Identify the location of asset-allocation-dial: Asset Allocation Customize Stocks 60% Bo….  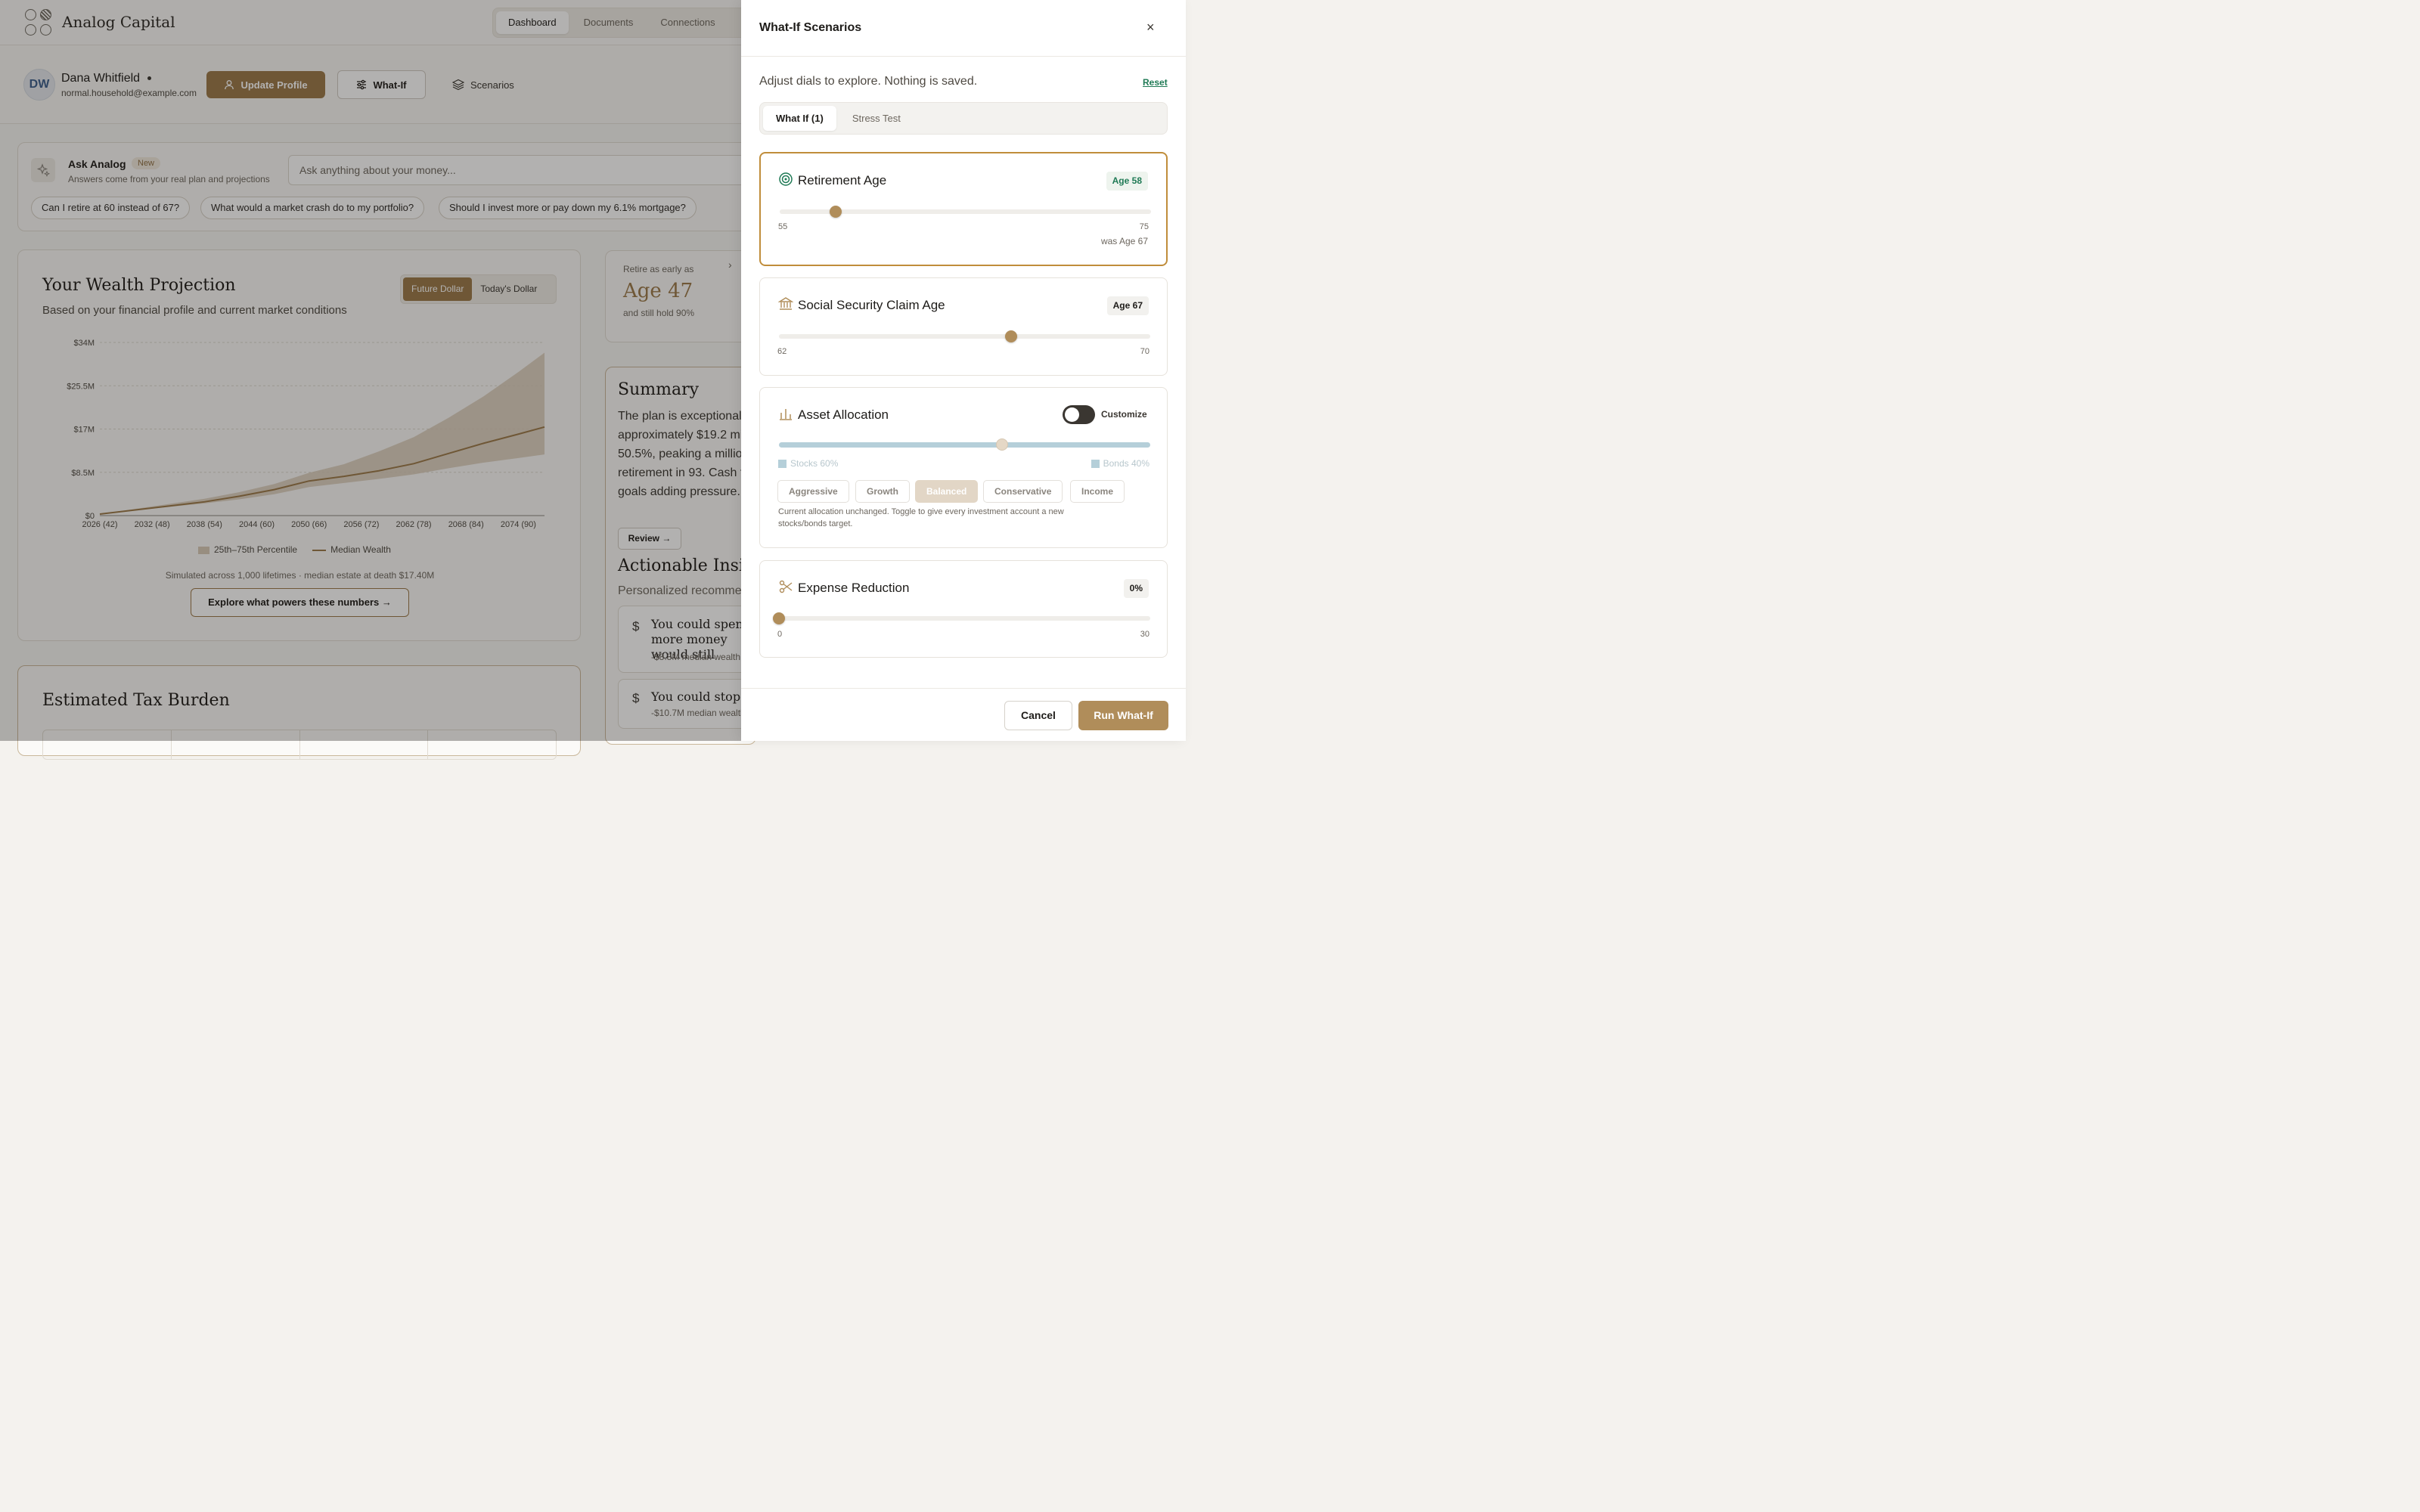
(963, 468).